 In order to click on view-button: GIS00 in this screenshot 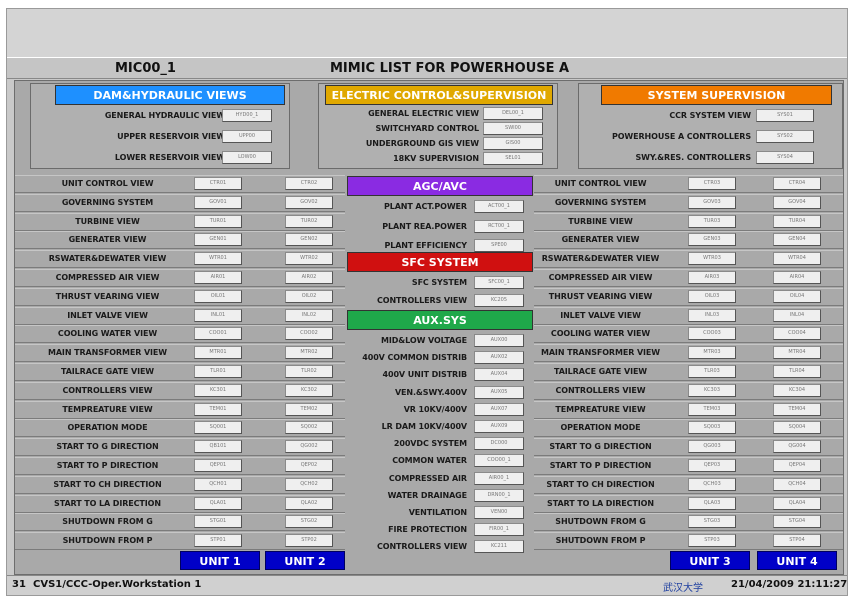, I will do `click(513, 143)`.